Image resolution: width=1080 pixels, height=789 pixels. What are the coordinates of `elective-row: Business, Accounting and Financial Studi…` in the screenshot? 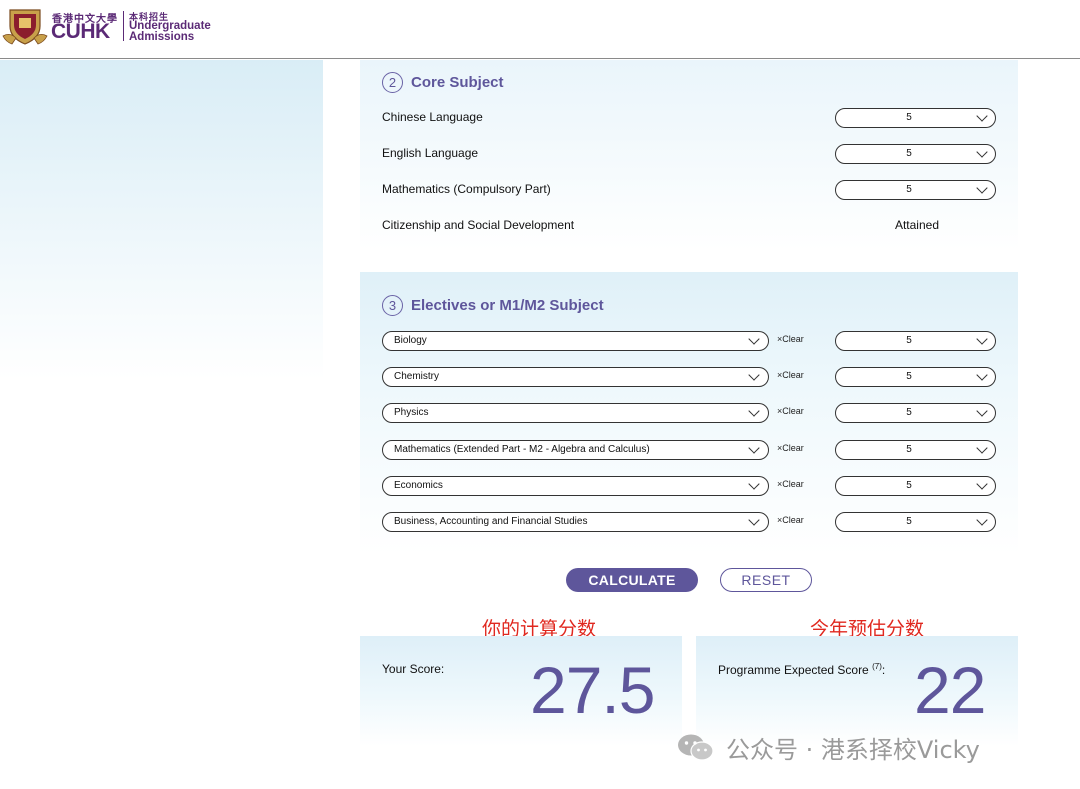 It's located at (689, 522).